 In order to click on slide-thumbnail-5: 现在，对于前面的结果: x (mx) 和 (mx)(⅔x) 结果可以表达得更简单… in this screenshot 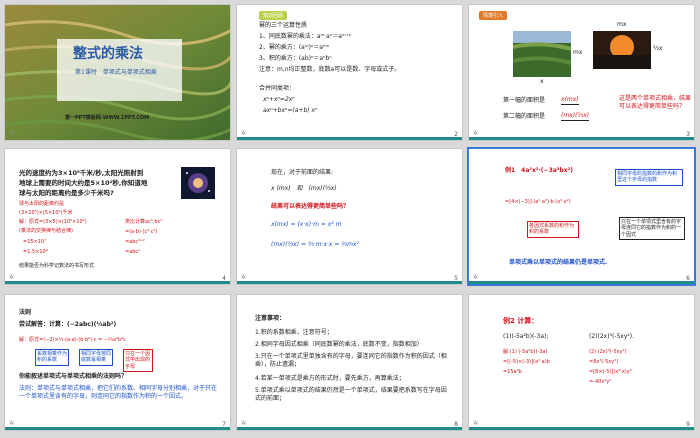, I will do `click(349, 216)`.